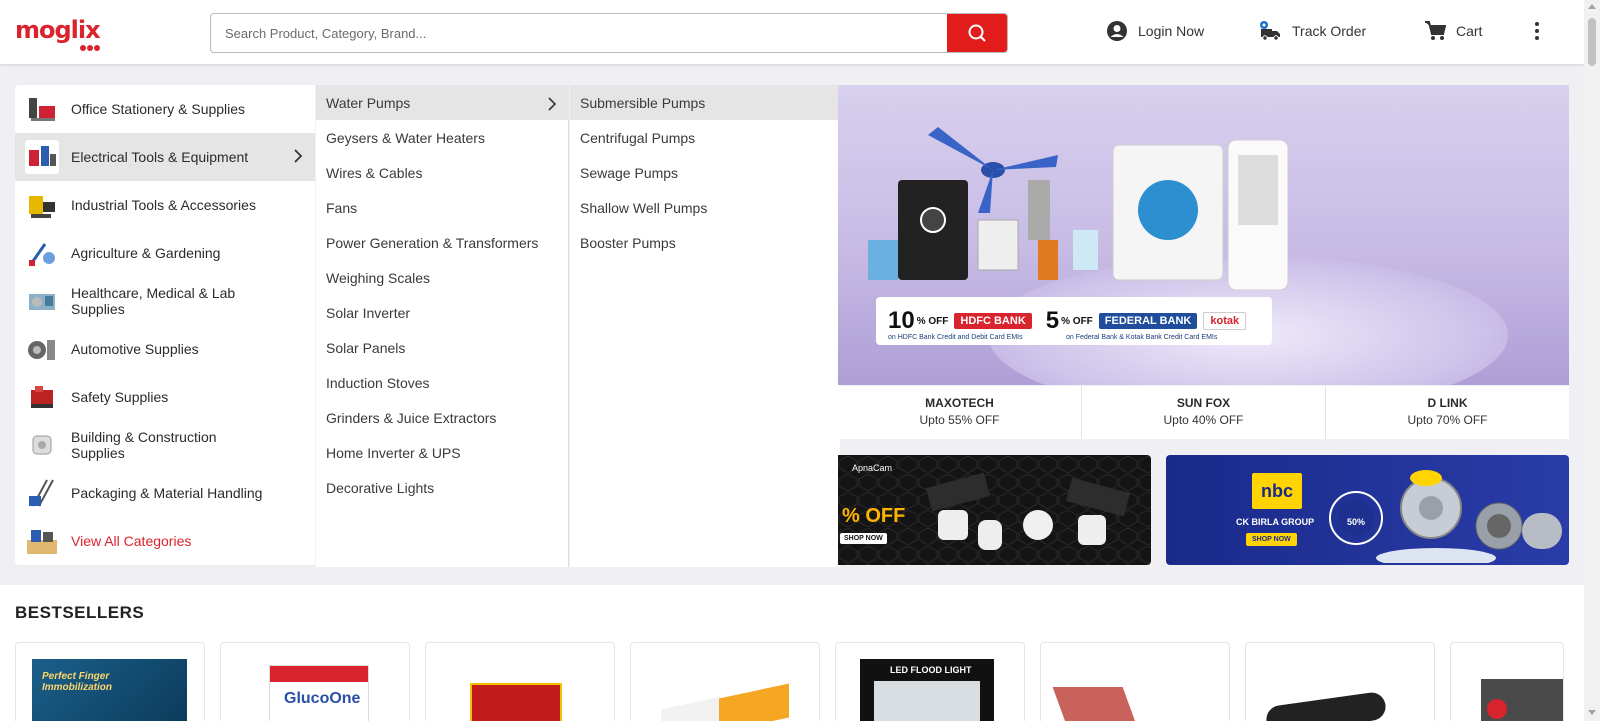  I want to click on subcategory-label: Grinders & Juice Extractors, so click(411, 417).